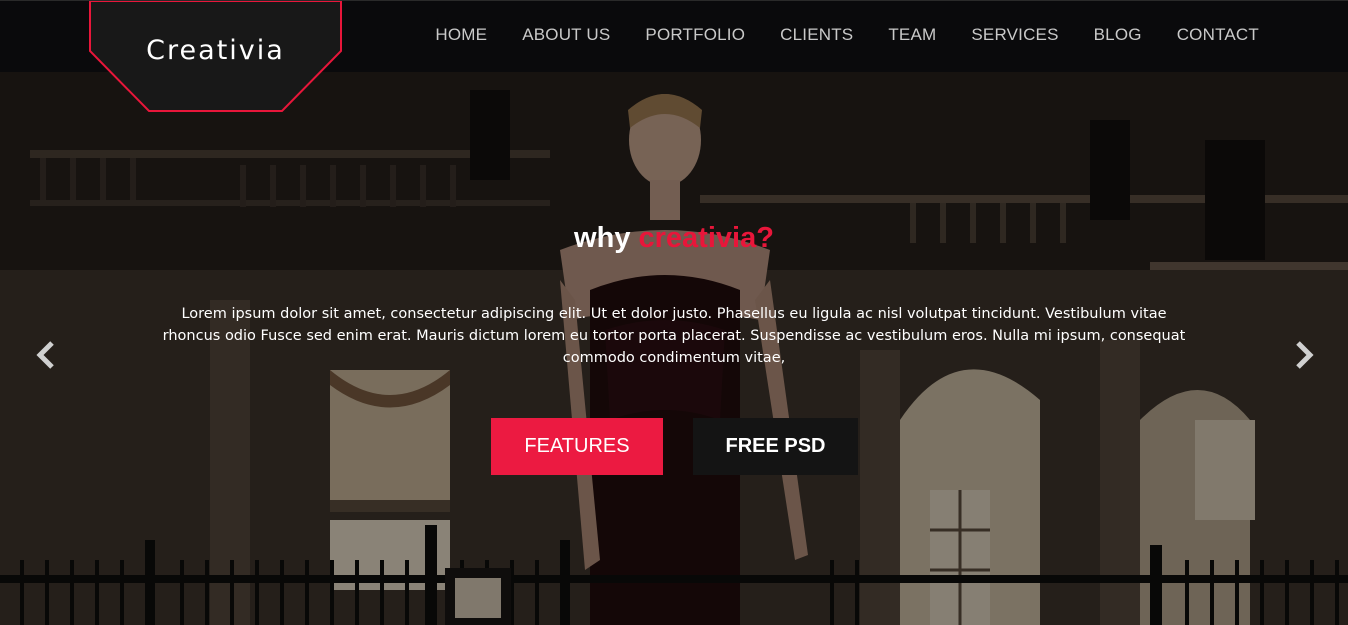 Image resolution: width=1348 pixels, height=625 pixels. What do you see at coordinates (461, 35) in the screenshot?
I see `nav-item-home: HOME` at bounding box center [461, 35].